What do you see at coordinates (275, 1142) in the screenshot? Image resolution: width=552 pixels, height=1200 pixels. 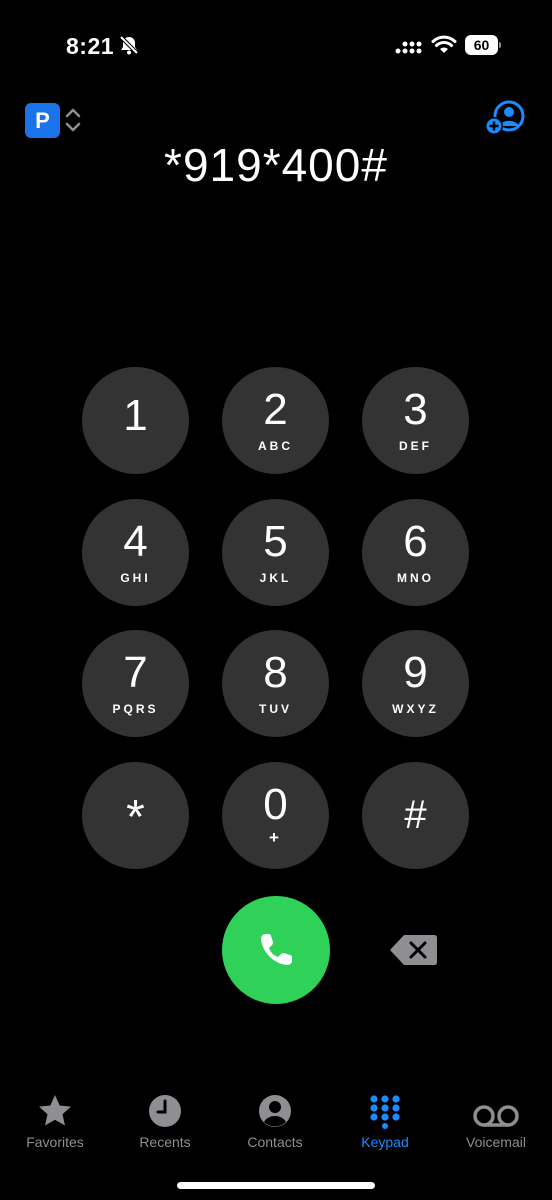 I see `tab-label: Contacts` at bounding box center [275, 1142].